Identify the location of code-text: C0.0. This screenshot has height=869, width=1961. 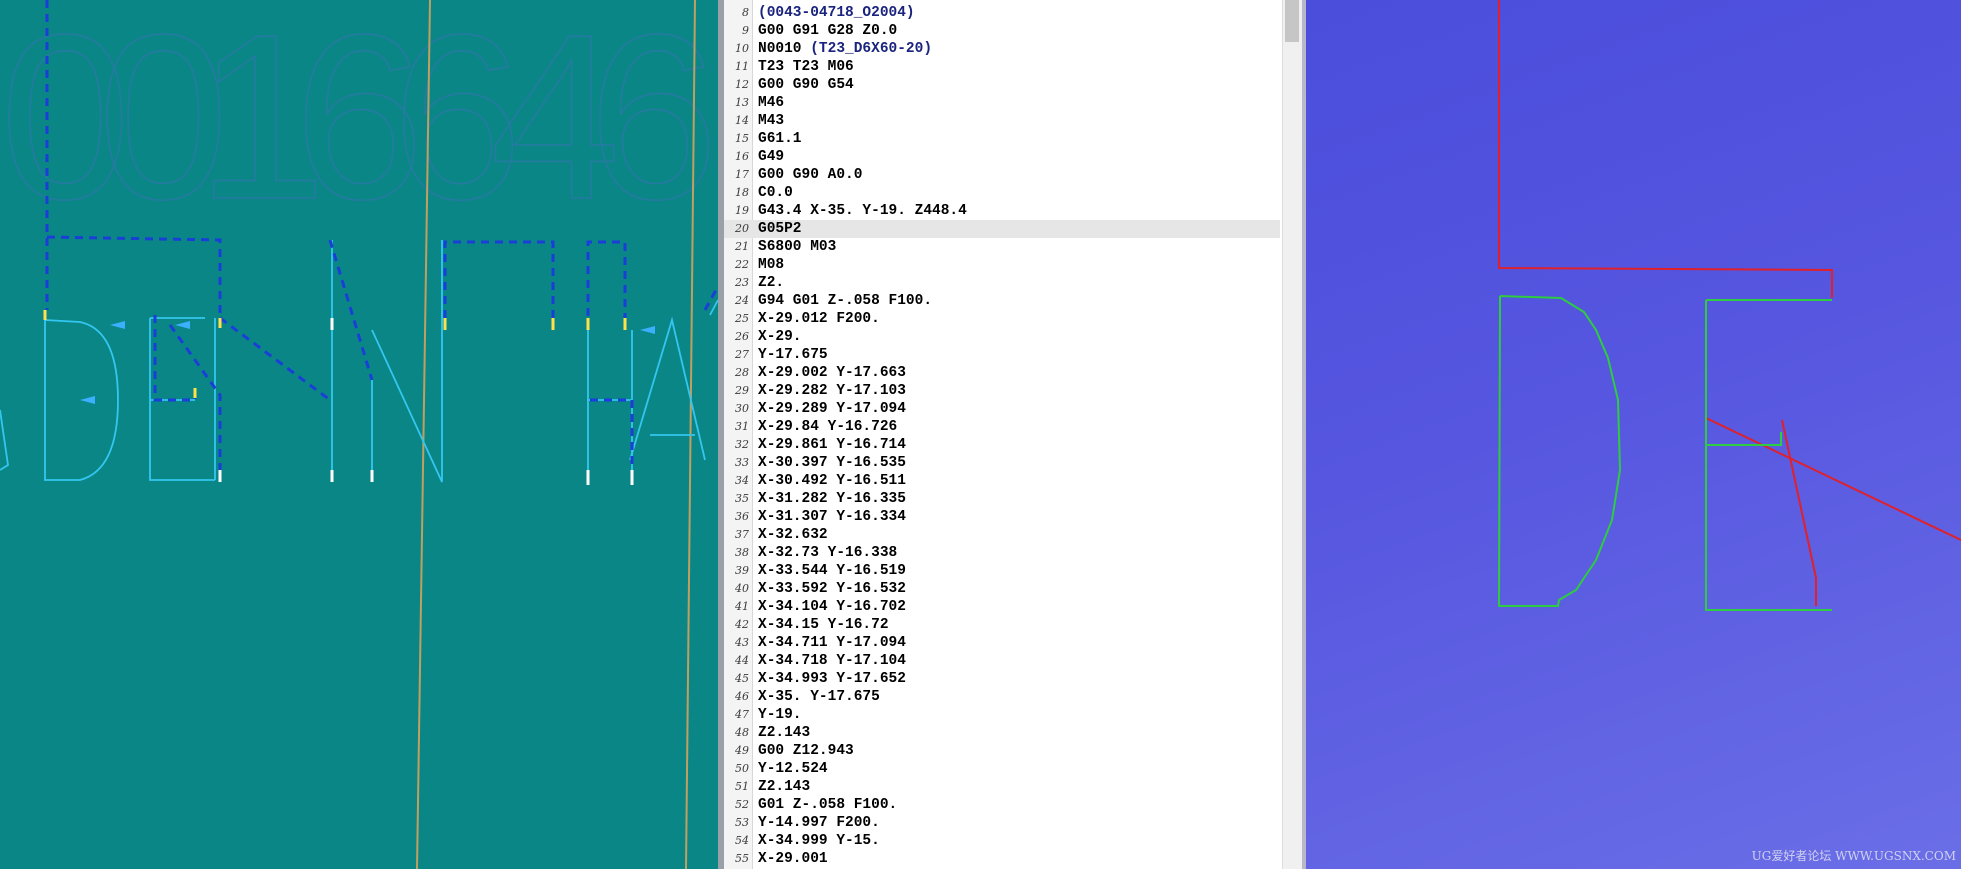
(775, 193).